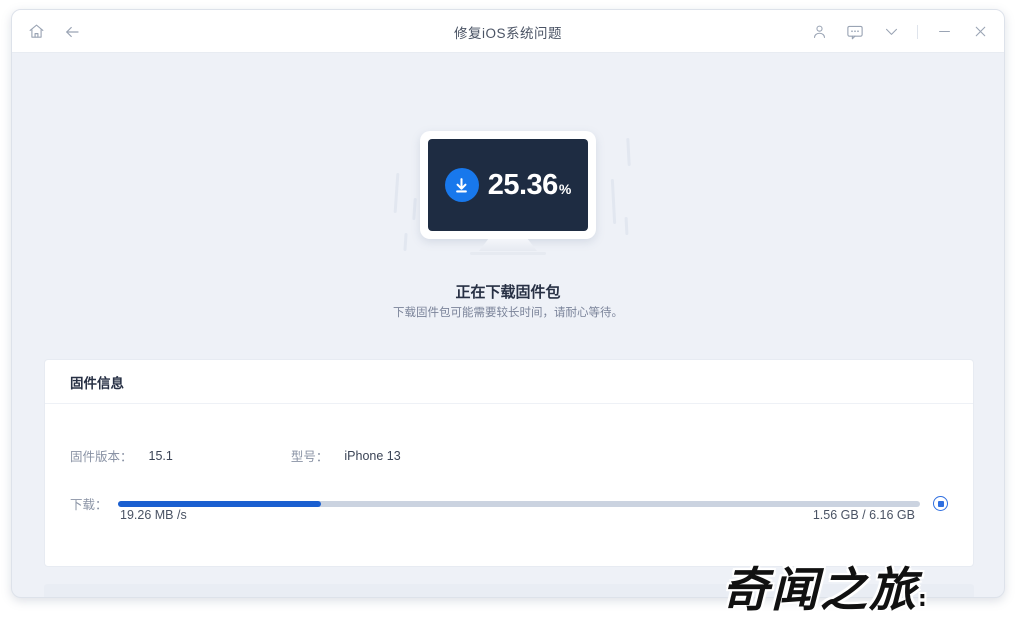 The height and width of the screenshot is (620, 1020). What do you see at coordinates (309, 457) in the screenshot?
I see `device-model-label: 型号：` at bounding box center [309, 457].